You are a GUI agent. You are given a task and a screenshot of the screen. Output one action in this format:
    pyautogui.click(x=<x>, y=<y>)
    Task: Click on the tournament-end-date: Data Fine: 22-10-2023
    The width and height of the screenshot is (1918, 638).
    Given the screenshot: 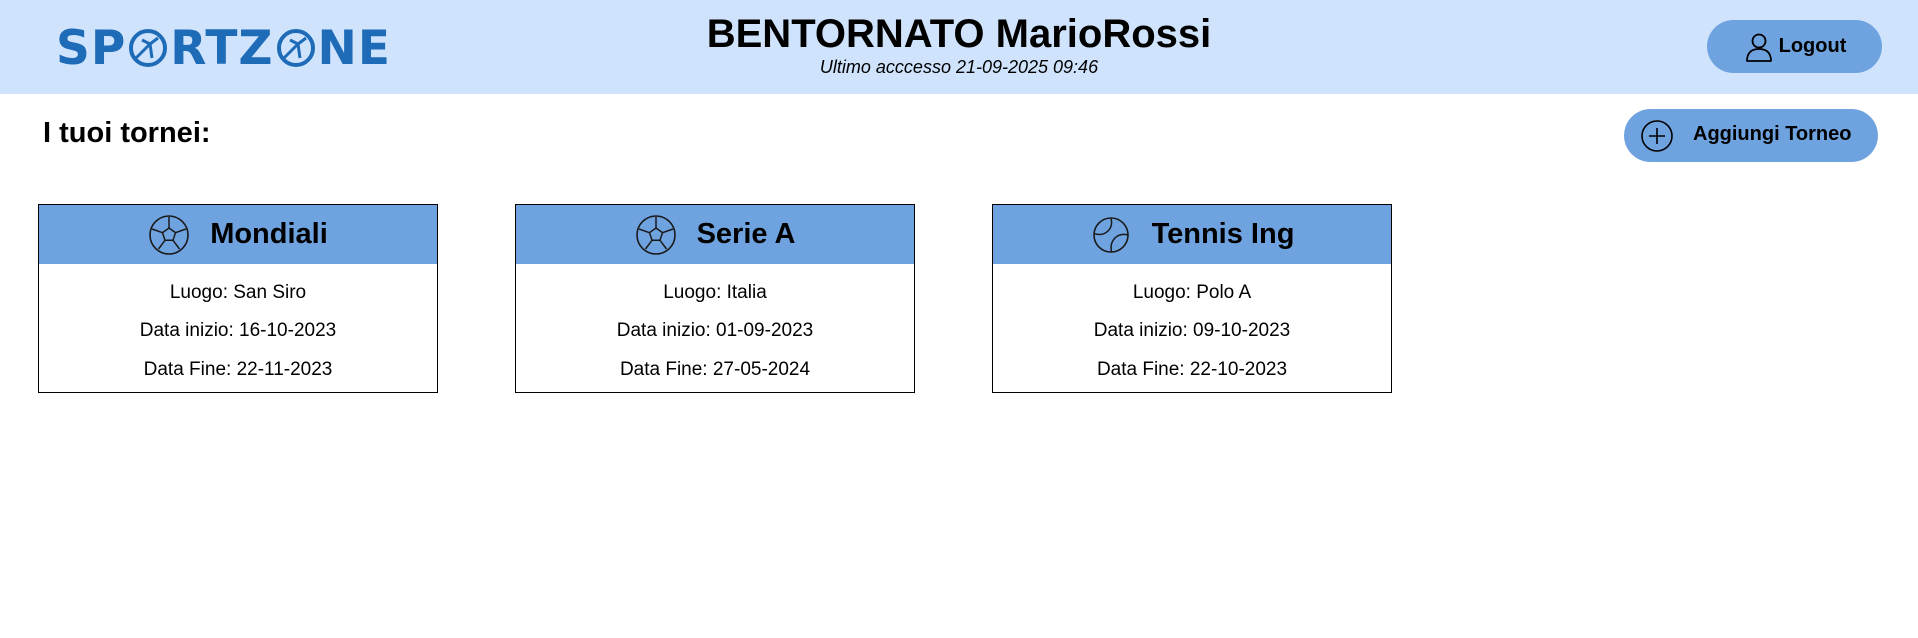 What is the action you would take?
    pyautogui.click(x=1192, y=369)
    